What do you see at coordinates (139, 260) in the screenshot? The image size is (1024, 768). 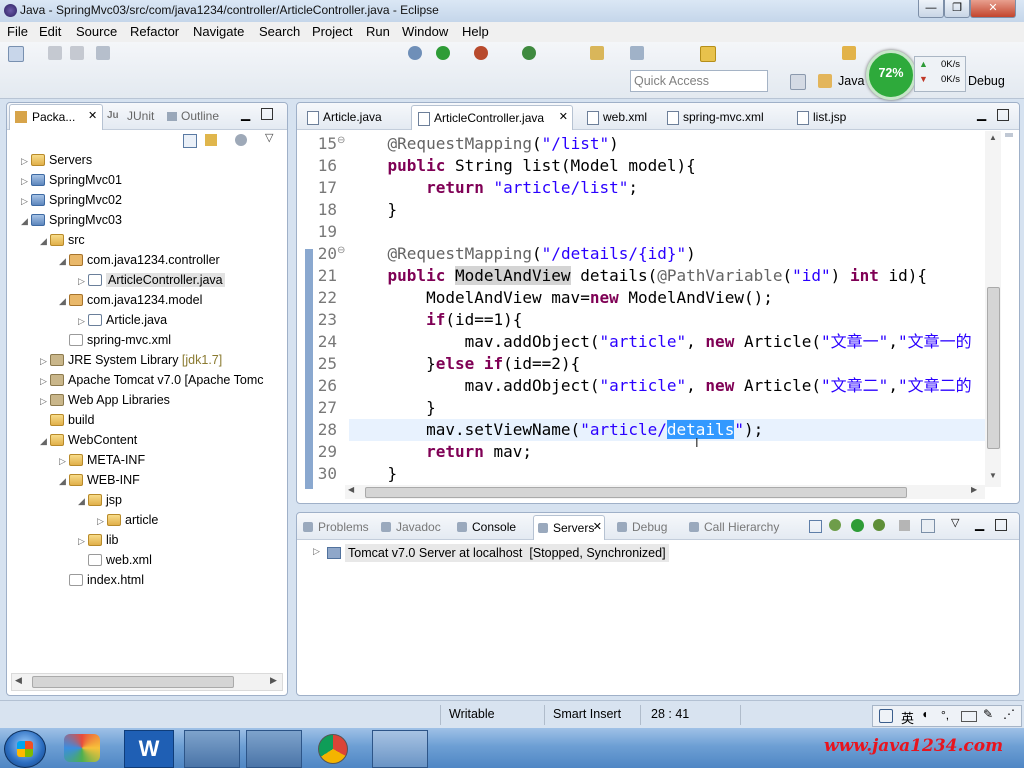 I see `tree-item: ◢ com.java1234.controller` at bounding box center [139, 260].